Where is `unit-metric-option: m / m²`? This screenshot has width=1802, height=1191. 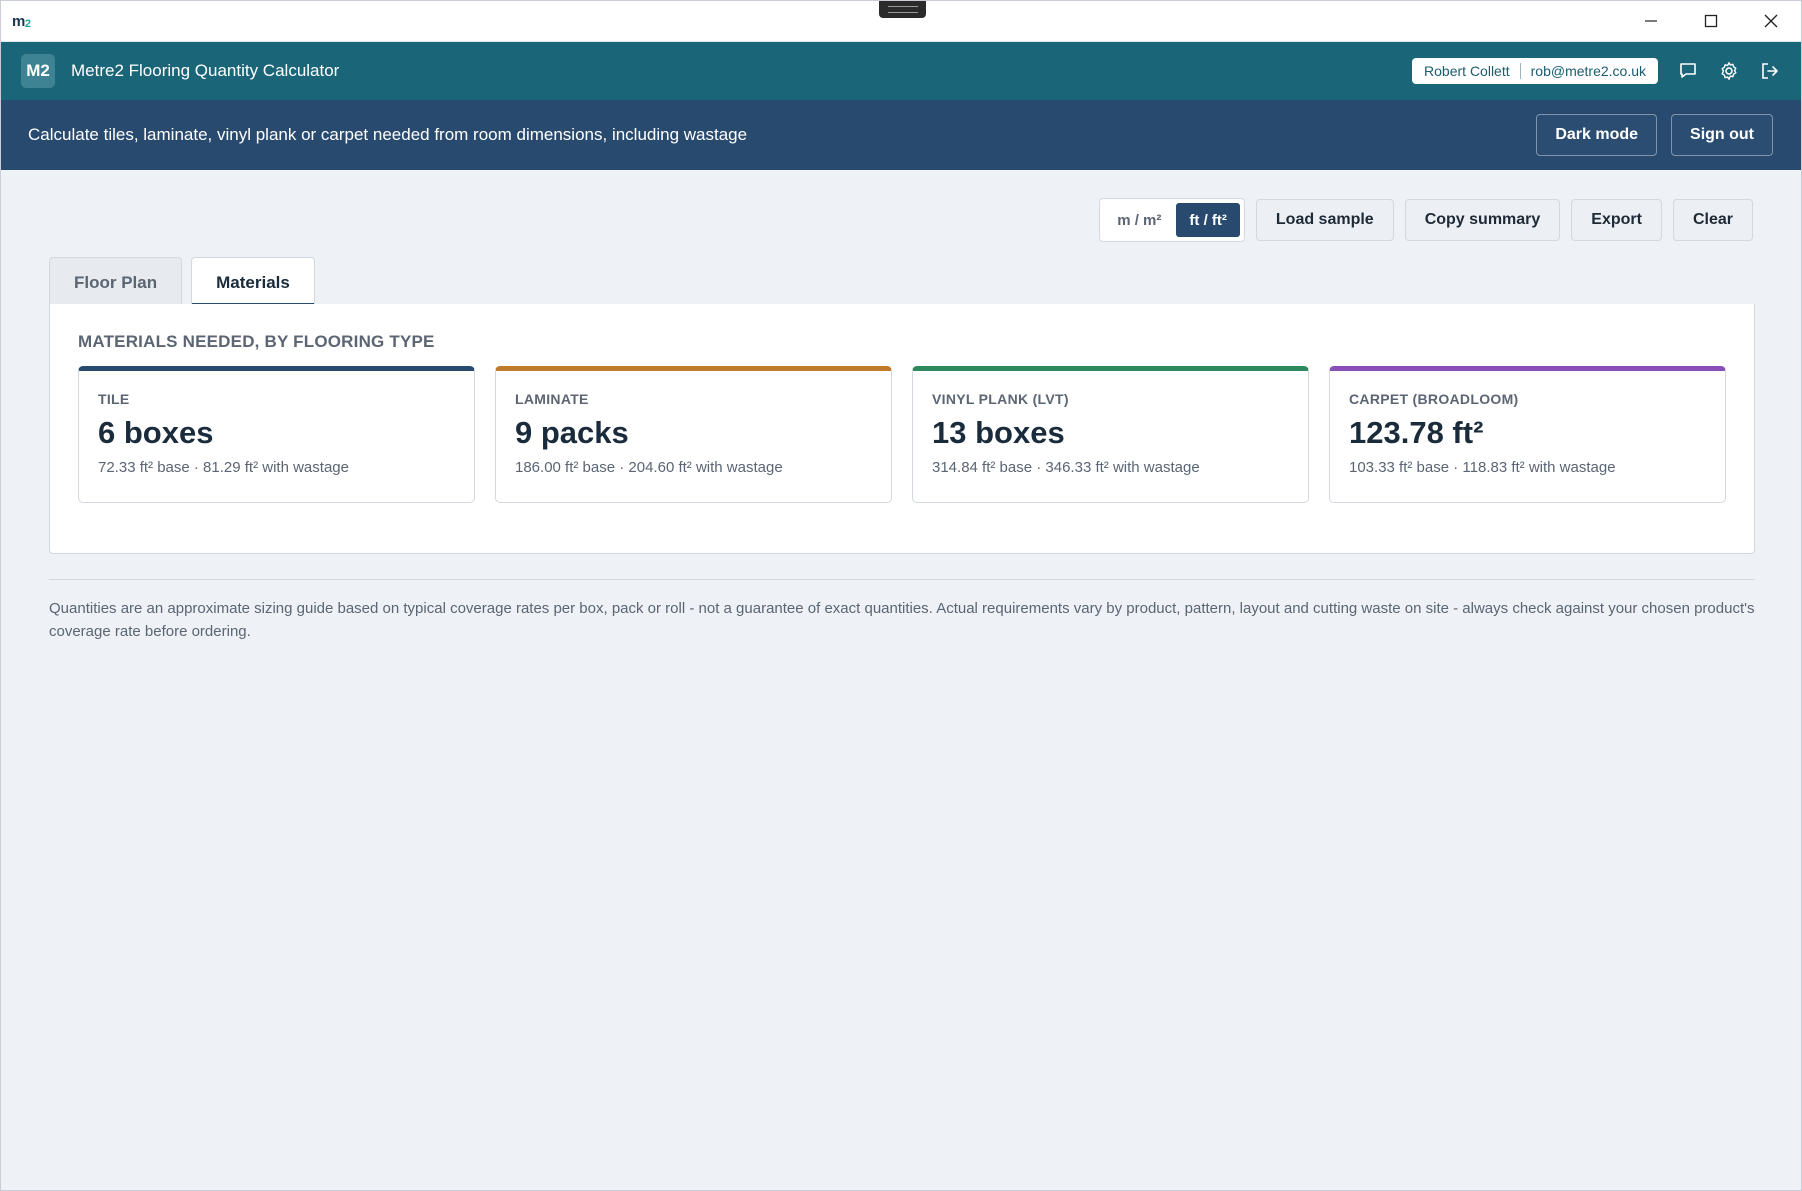
unit-metric-option: m / m² is located at coordinates (1139, 220).